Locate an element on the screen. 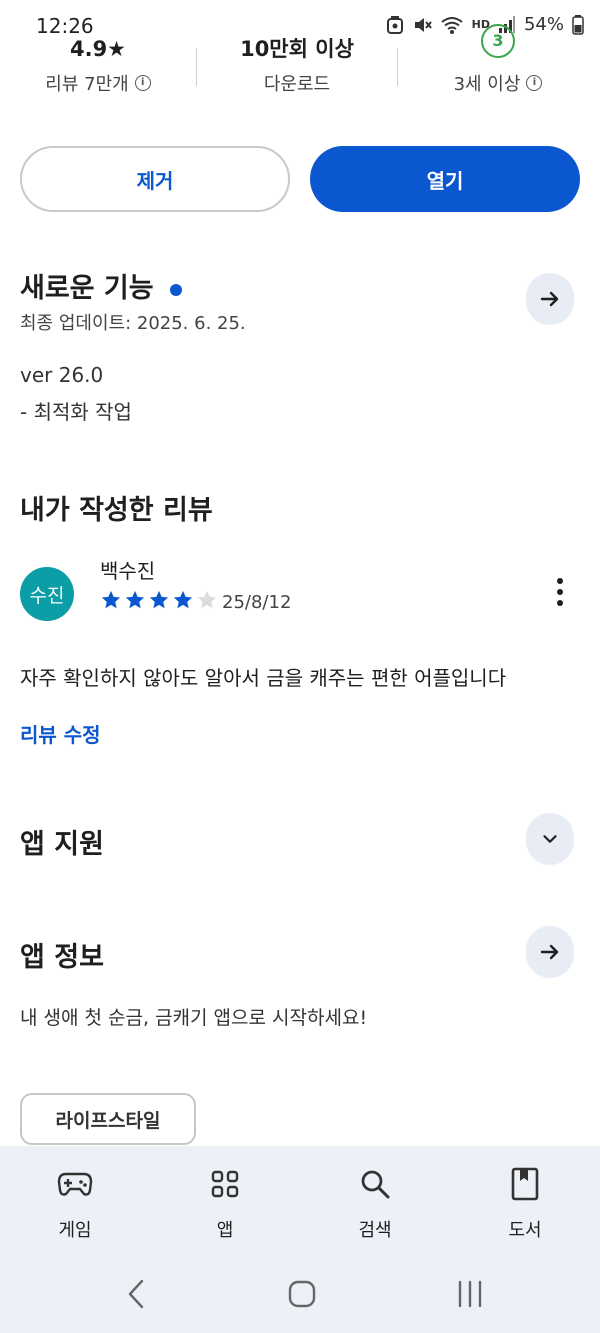 The image size is (600, 1333). whats-new-arrow-button is located at coordinates (550, 299).